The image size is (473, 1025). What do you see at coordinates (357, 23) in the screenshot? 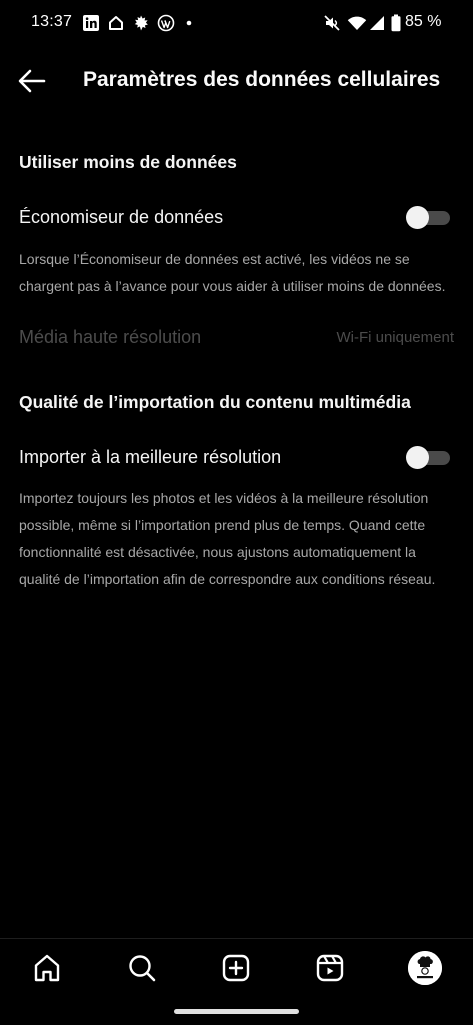
I see `wifi-icon` at bounding box center [357, 23].